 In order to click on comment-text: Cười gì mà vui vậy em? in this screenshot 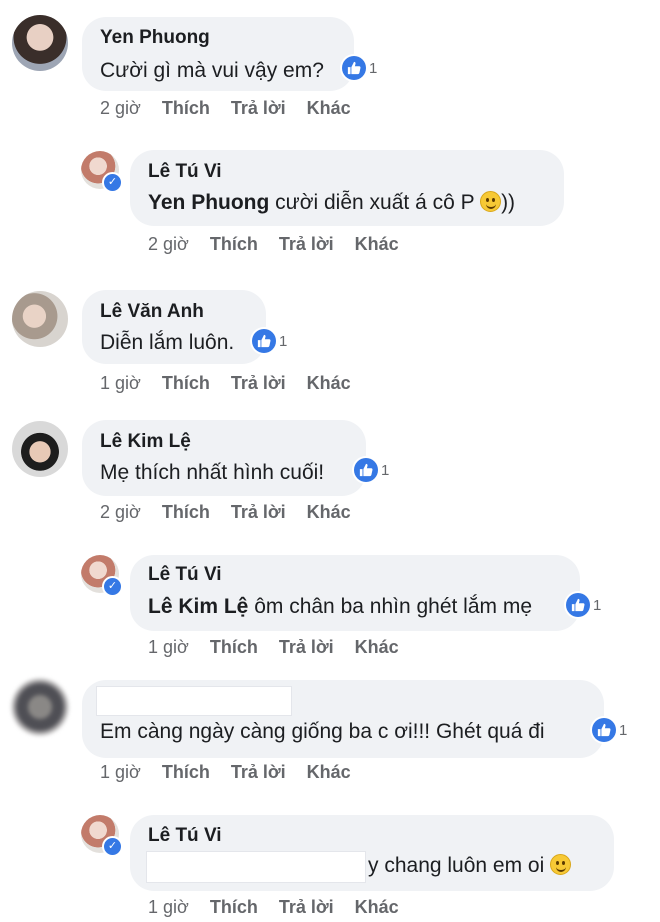, I will do `click(212, 70)`.